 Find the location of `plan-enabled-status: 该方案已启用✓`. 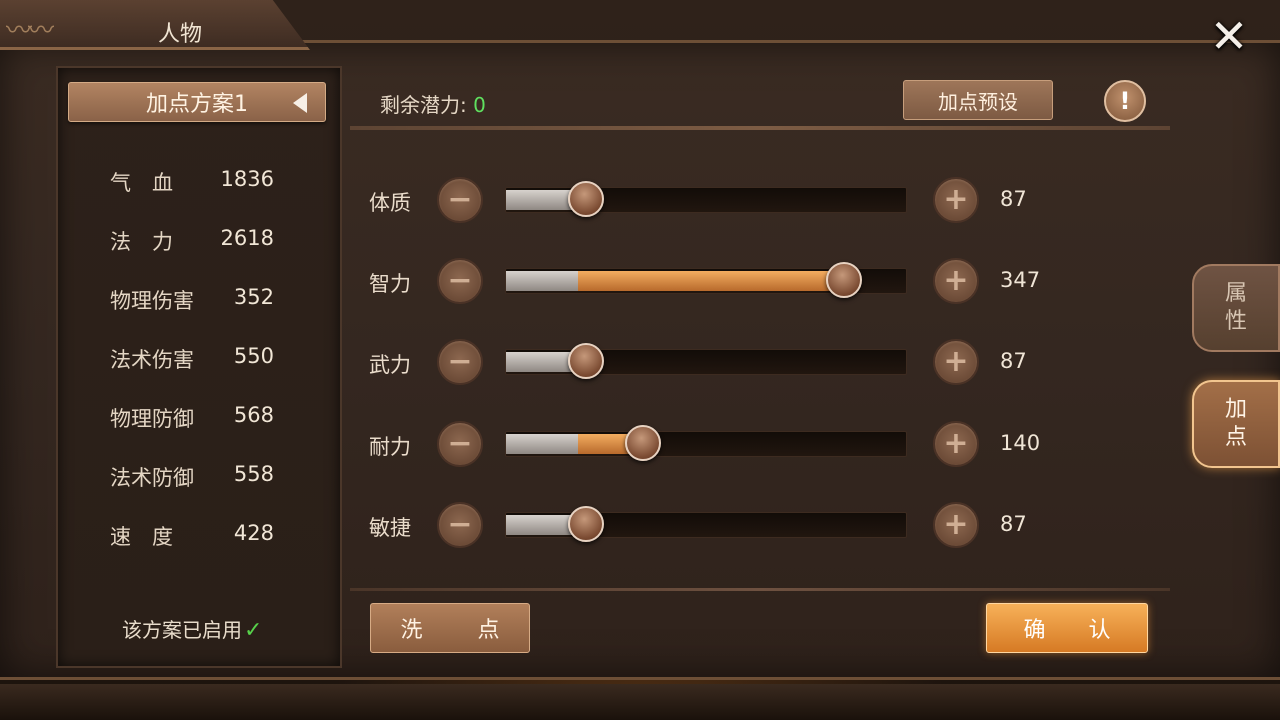

plan-enabled-status: 该方案已启用✓ is located at coordinates (192, 628).